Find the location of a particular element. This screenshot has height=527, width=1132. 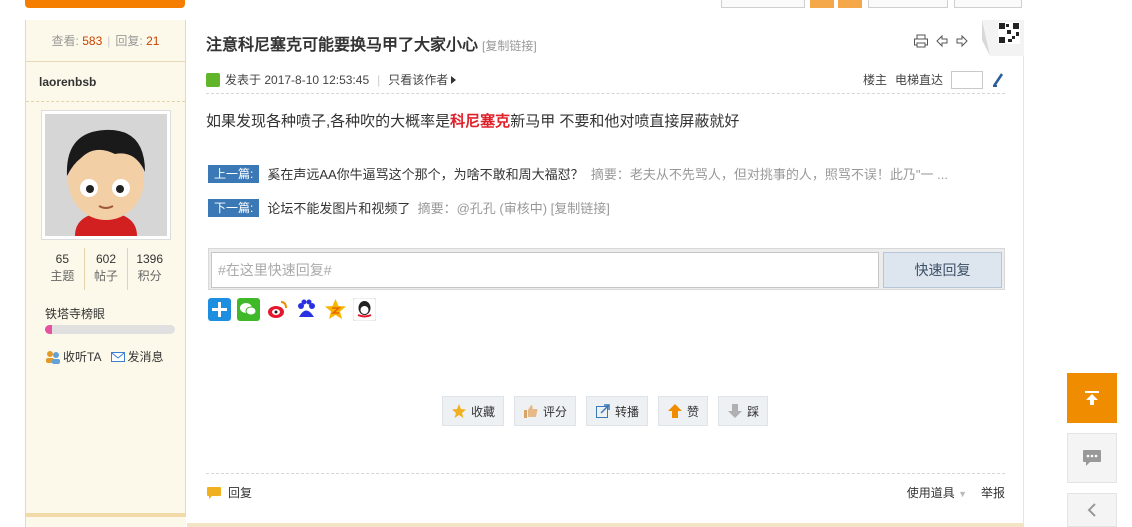

dislike-button: 踩 is located at coordinates (743, 411).